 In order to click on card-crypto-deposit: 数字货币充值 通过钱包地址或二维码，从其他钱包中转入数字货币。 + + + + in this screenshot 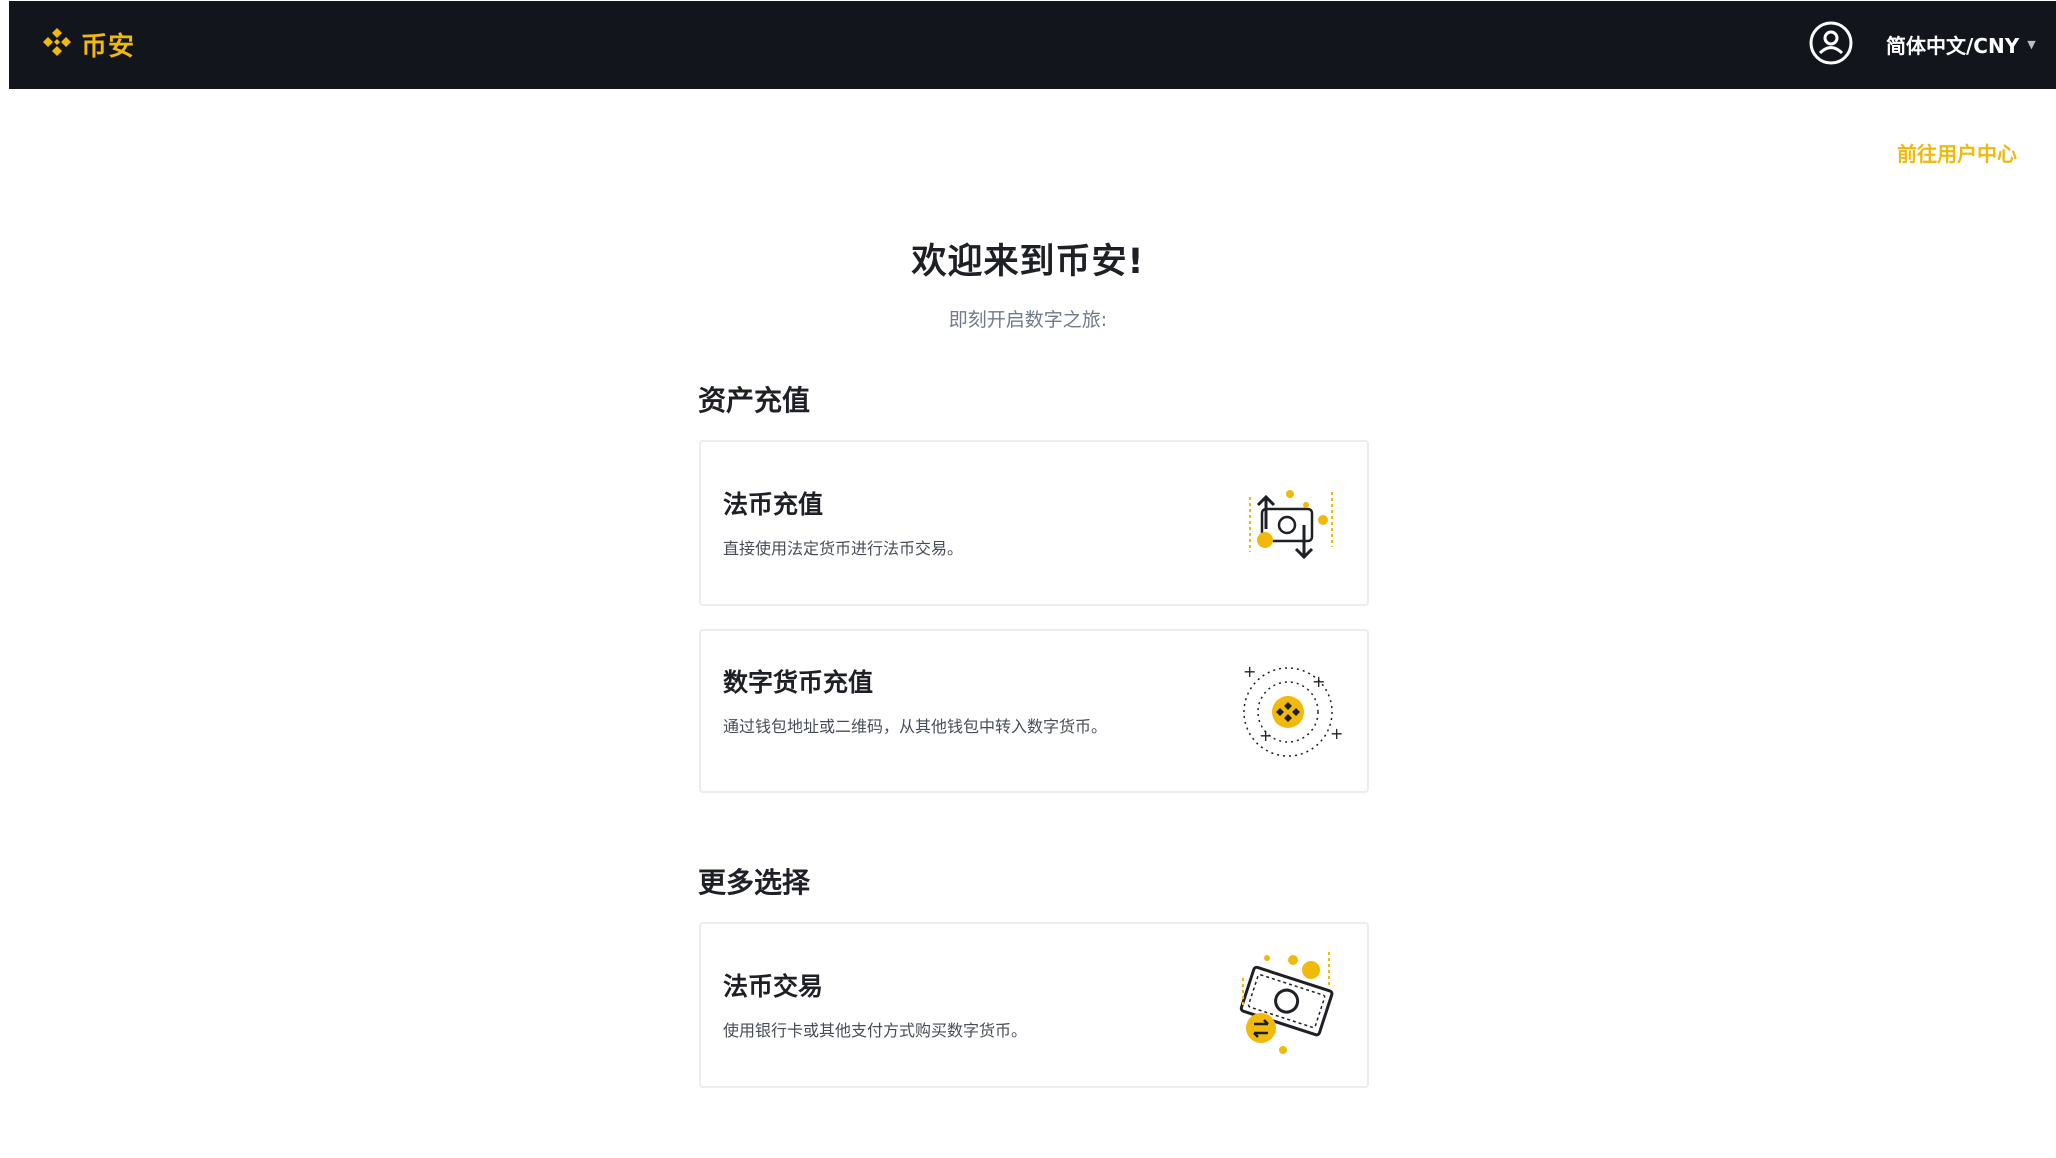, I will do `click(1034, 711)`.